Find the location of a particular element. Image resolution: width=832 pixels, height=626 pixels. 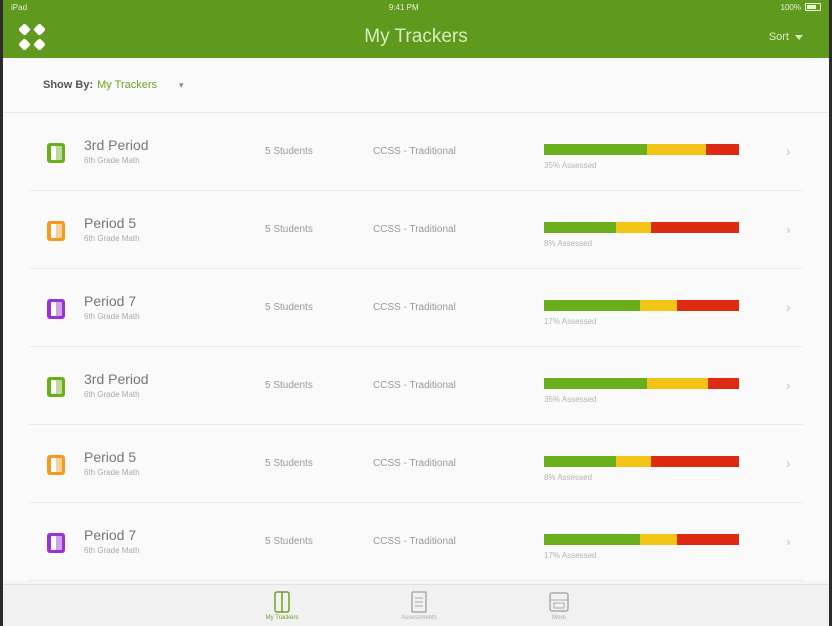

tab-my-trackers: My Trackers is located at coordinates (282, 606).